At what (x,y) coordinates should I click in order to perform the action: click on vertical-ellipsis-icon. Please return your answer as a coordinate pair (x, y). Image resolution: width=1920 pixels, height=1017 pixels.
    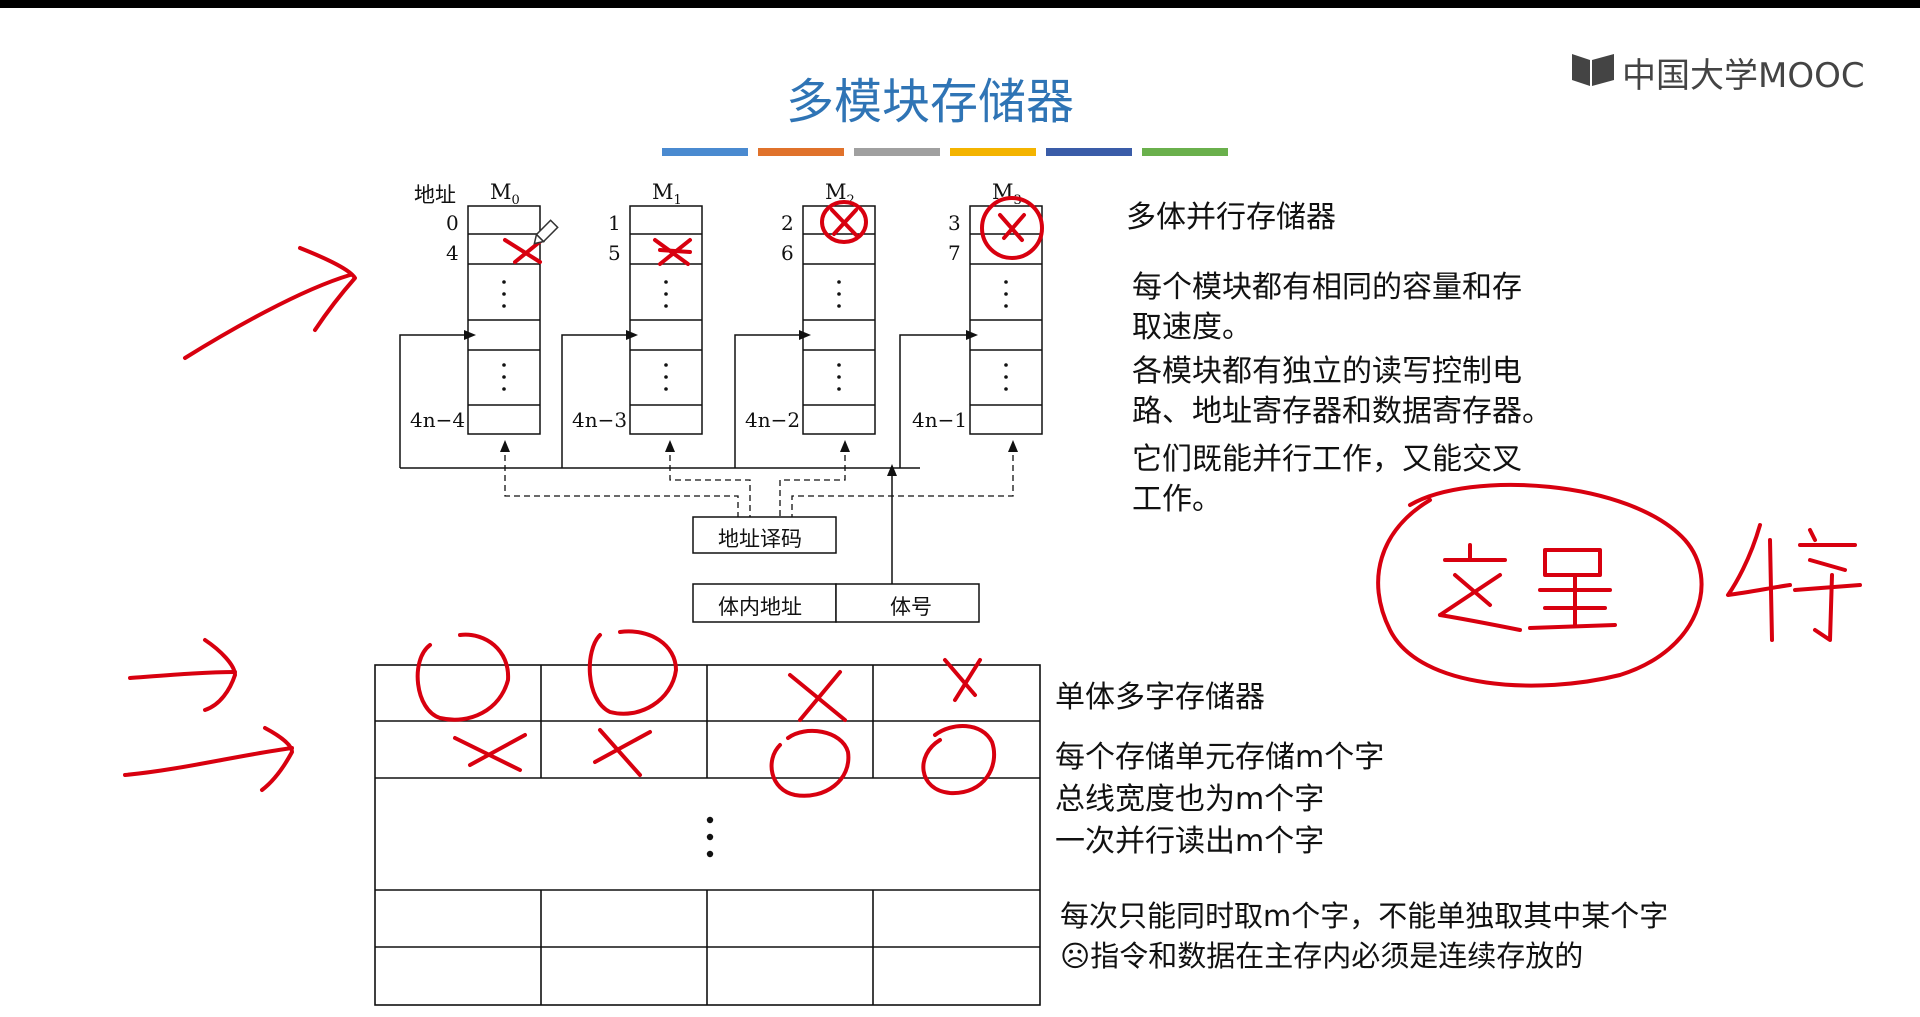
    Looking at the image, I should click on (710, 837).